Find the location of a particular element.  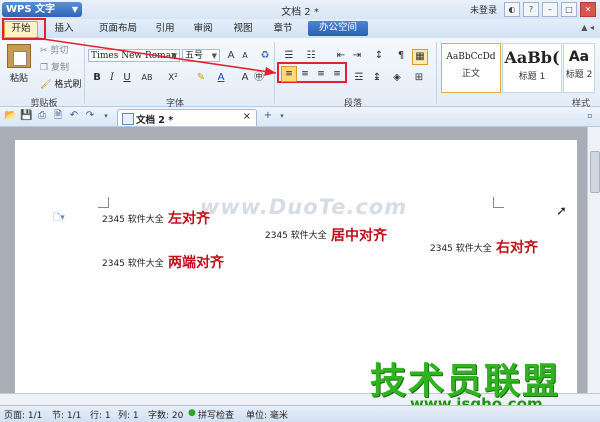

document-icon is located at coordinates (128, 119).